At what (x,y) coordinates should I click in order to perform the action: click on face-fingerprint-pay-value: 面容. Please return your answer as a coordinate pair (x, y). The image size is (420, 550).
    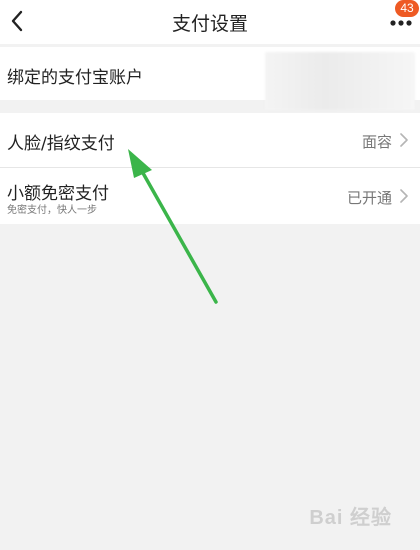
    Looking at the image, I should click on (376, 142).